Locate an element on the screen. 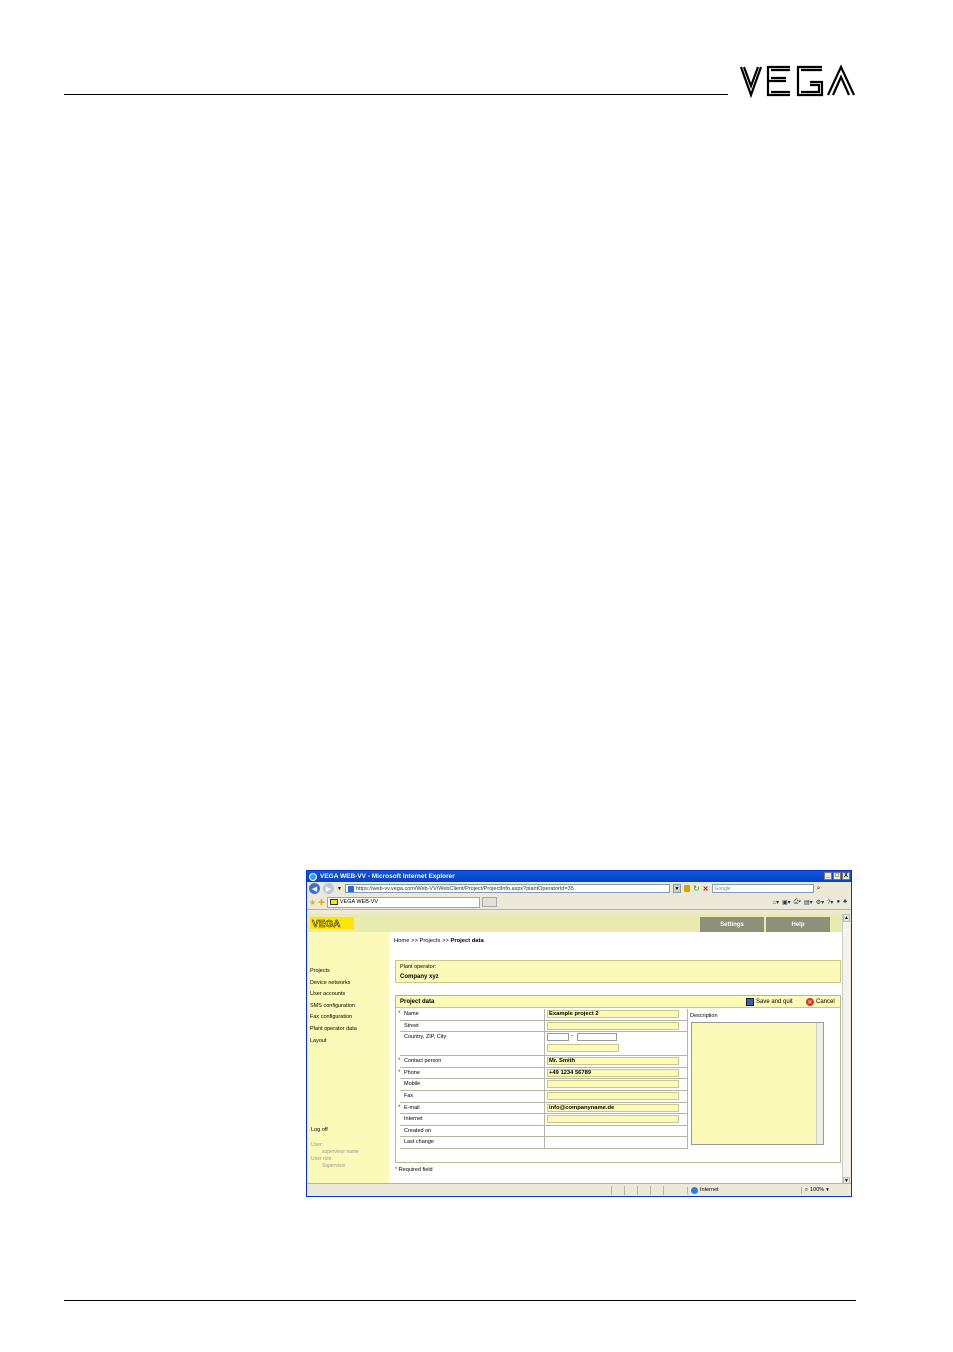  last-change-value is located at coordinates (616, 1142).